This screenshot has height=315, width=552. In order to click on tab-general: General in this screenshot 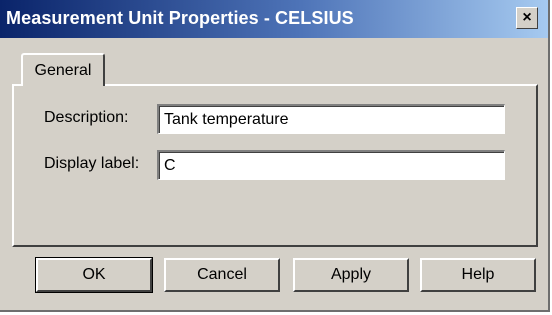, I will do `click(63, 69)`.